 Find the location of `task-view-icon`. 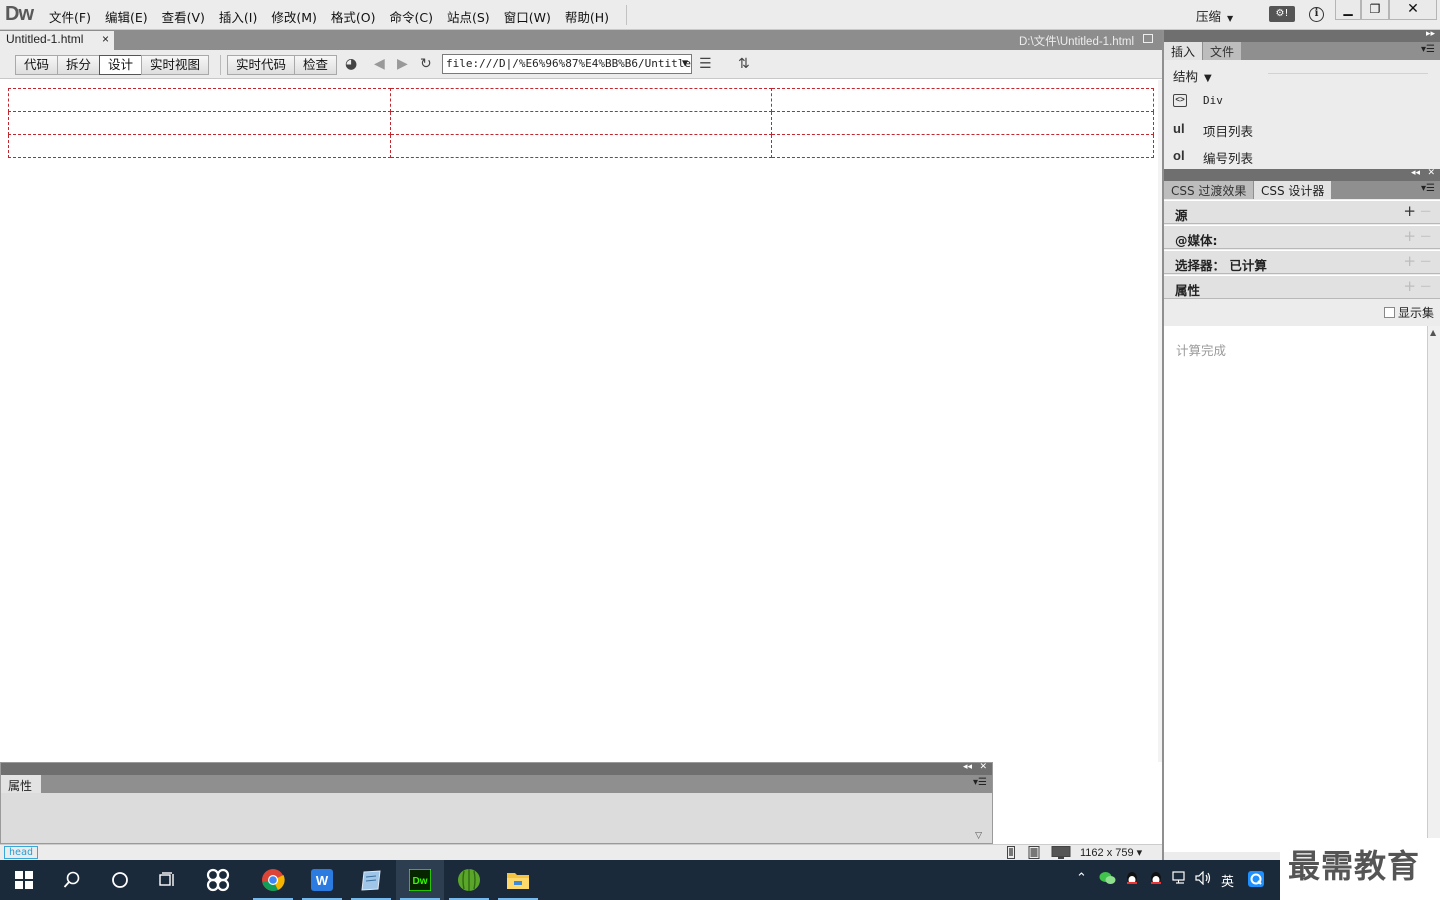

task-view-icon is located at coordinates (168, 880).